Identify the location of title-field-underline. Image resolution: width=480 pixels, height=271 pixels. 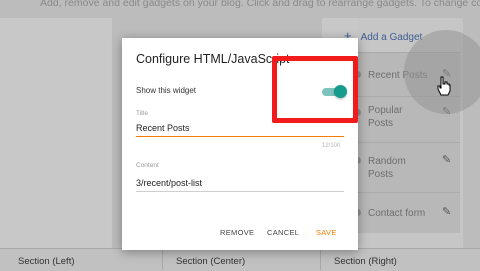
(240, 136).